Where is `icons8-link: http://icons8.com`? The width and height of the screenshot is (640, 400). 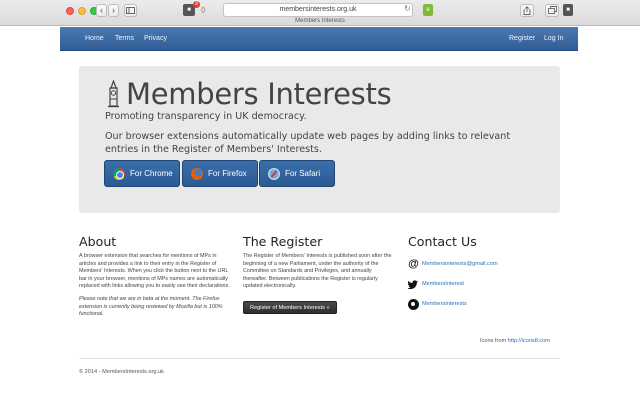
icons8-link: http://icons8.com is located at coordinates (529, 341).